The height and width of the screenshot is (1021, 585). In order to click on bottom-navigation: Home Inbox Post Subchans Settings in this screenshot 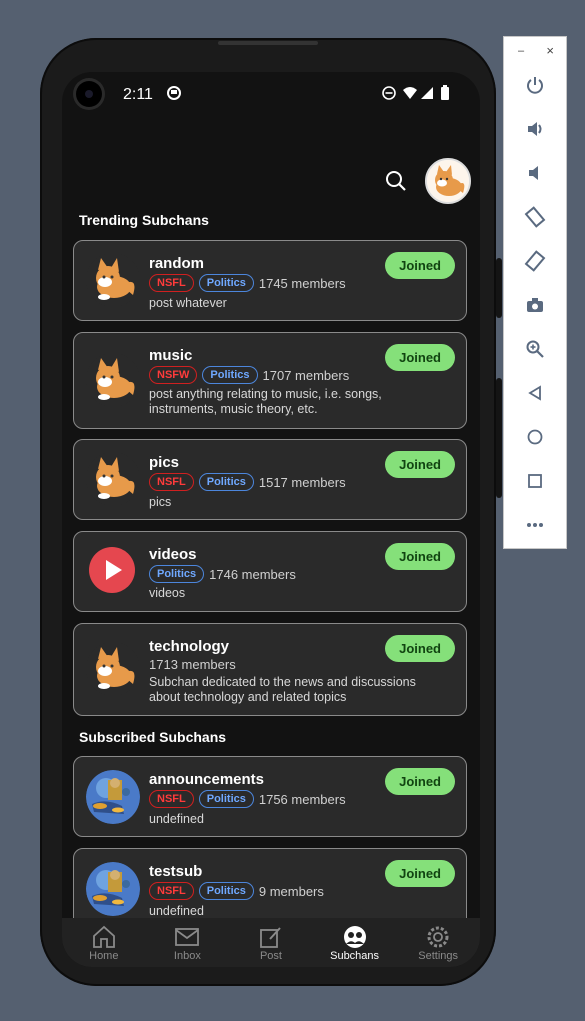, I will do `click(271, 942)`.